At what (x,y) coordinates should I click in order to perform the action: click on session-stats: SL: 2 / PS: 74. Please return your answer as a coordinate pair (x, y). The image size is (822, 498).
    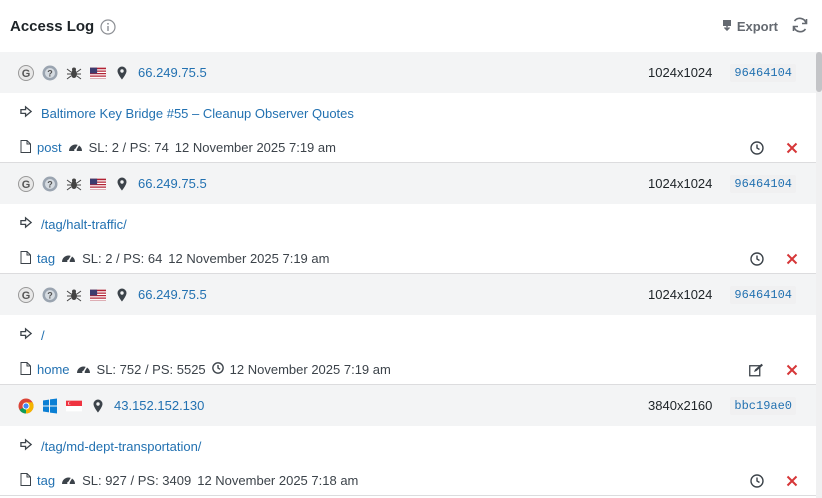
    Looking at the image, I should click on (128, 147).